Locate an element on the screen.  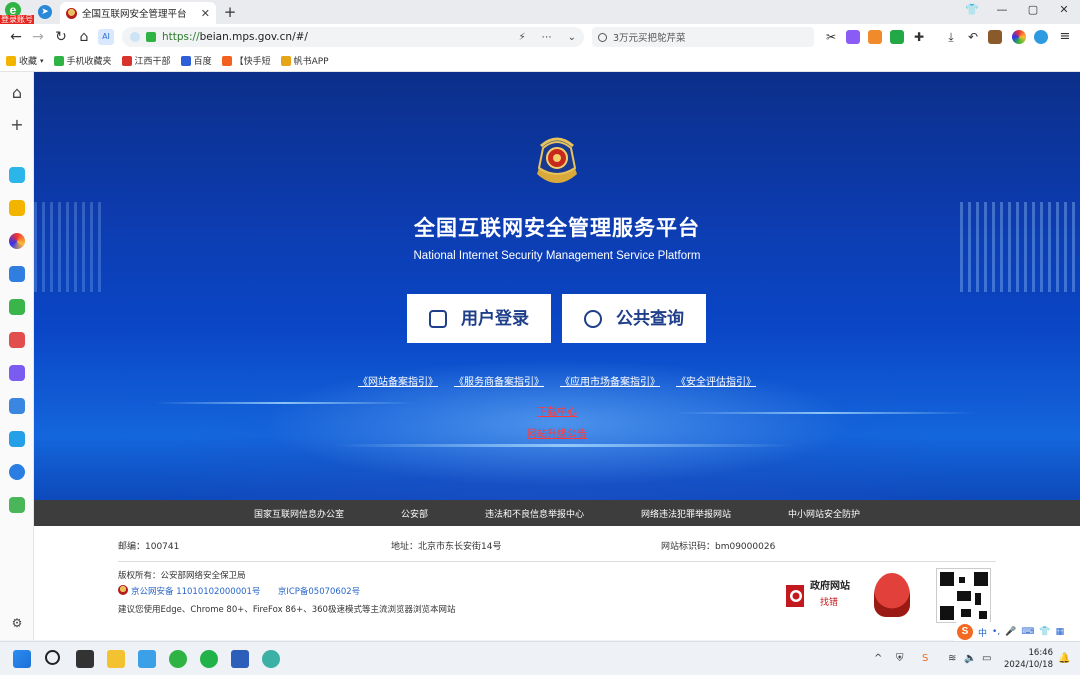
address-url: https://beian.mps.gov.cn/#/ is located at coordinates (332, 37).